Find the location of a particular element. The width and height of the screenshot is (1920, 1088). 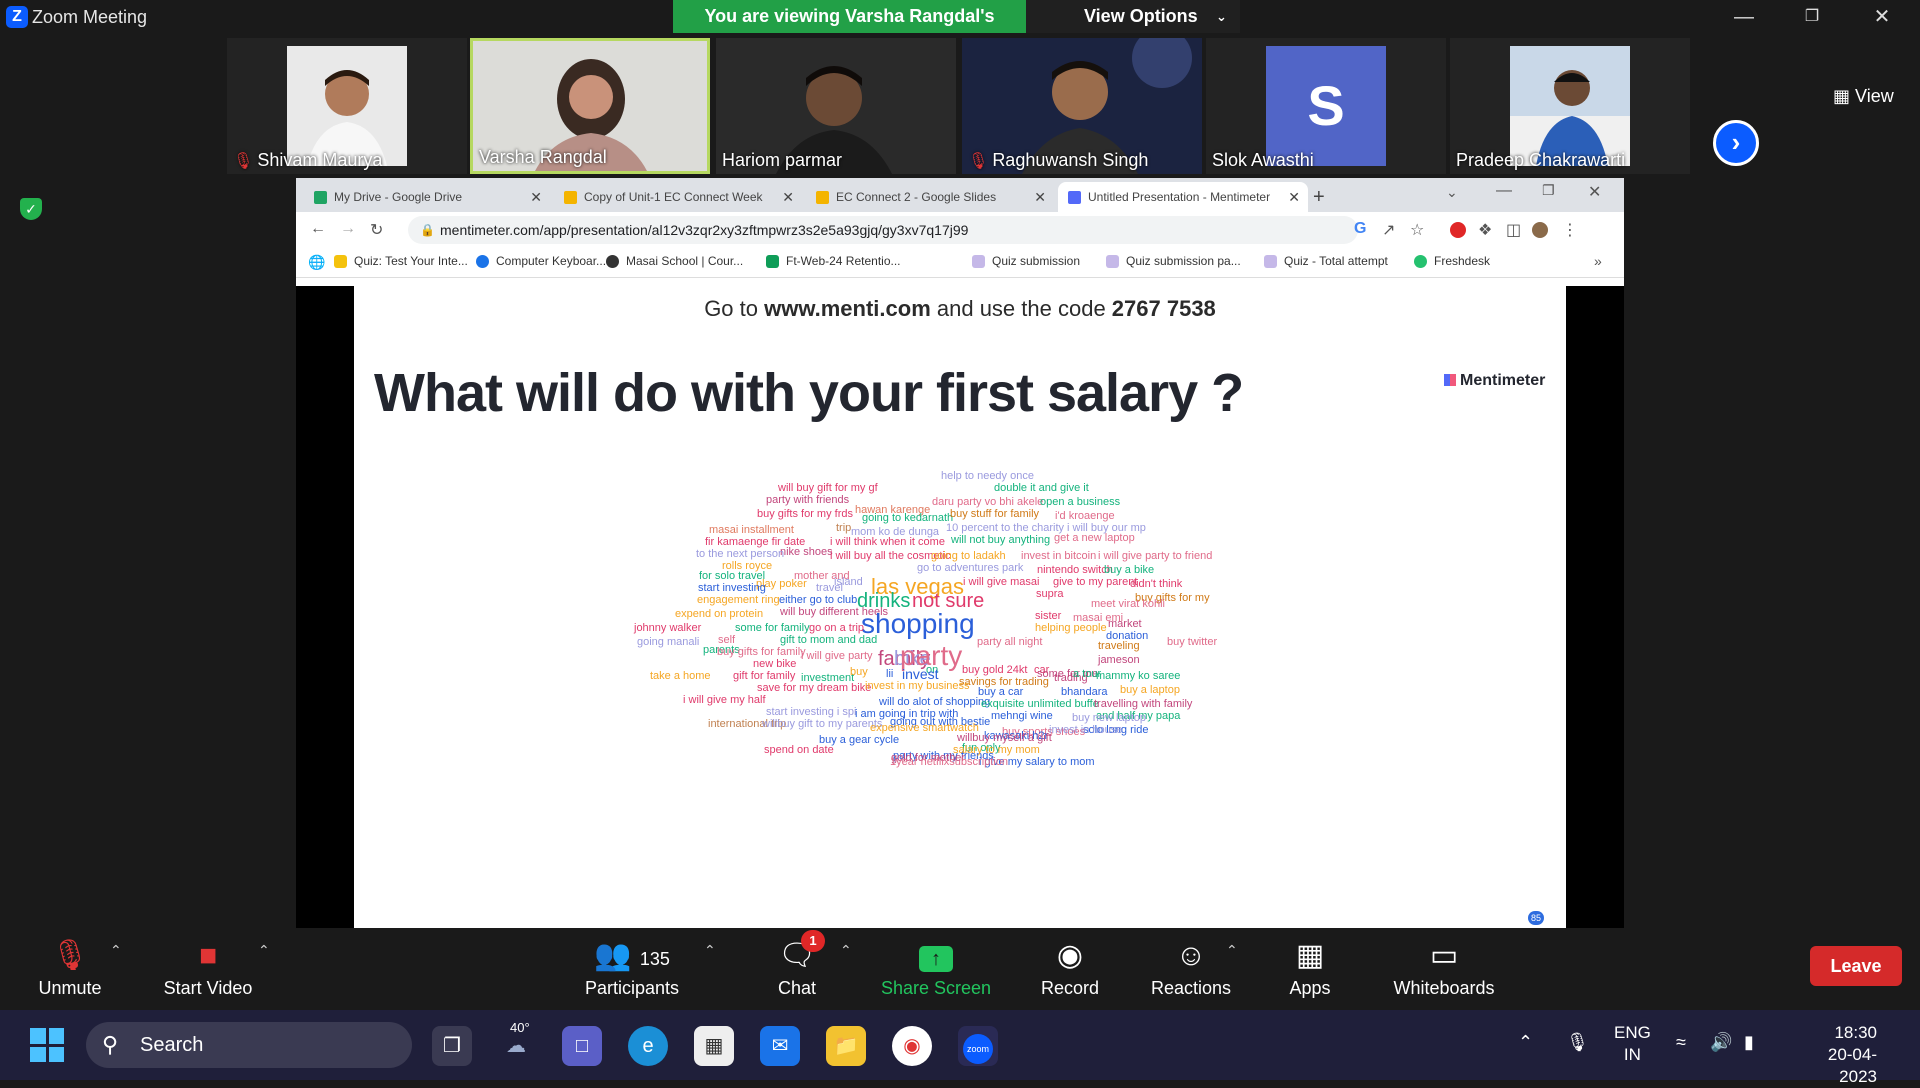

share-icon: ↗ is located at coordinates (1388, 230).